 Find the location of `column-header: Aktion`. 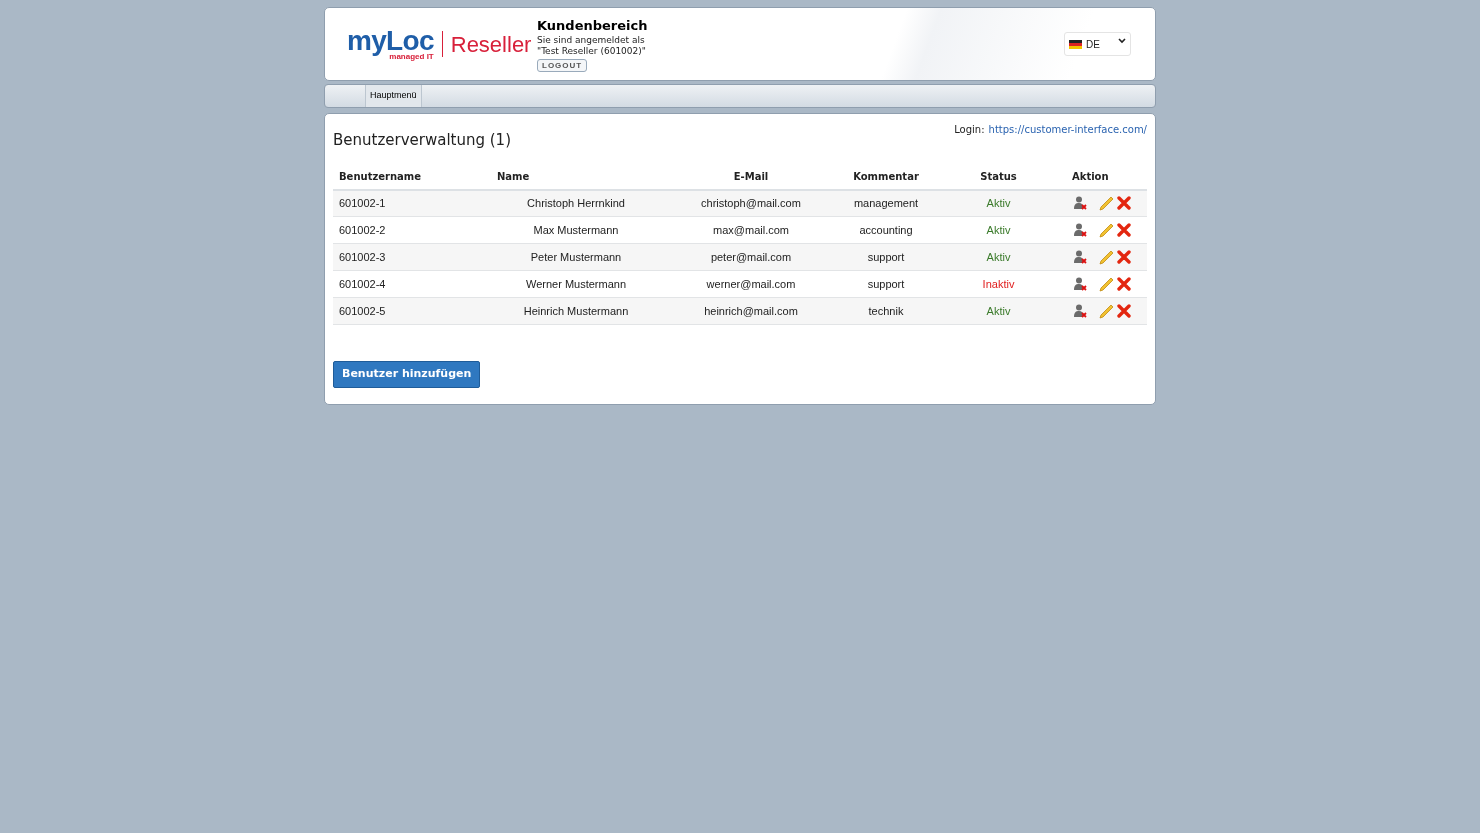

column-header: Aktion is located at coordinates (1090, 176).